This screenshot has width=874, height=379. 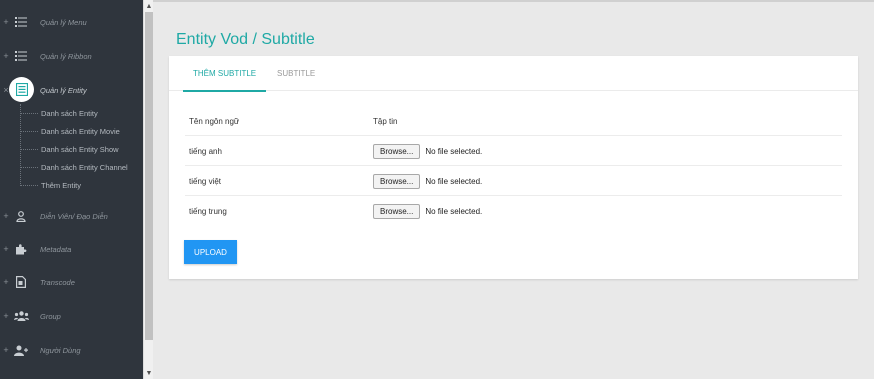 What do you see at coordinates (214, 121) in the screenshot?
I see `column-header-language: Tên ngôn ngữ` at bounding box center [214, 121].